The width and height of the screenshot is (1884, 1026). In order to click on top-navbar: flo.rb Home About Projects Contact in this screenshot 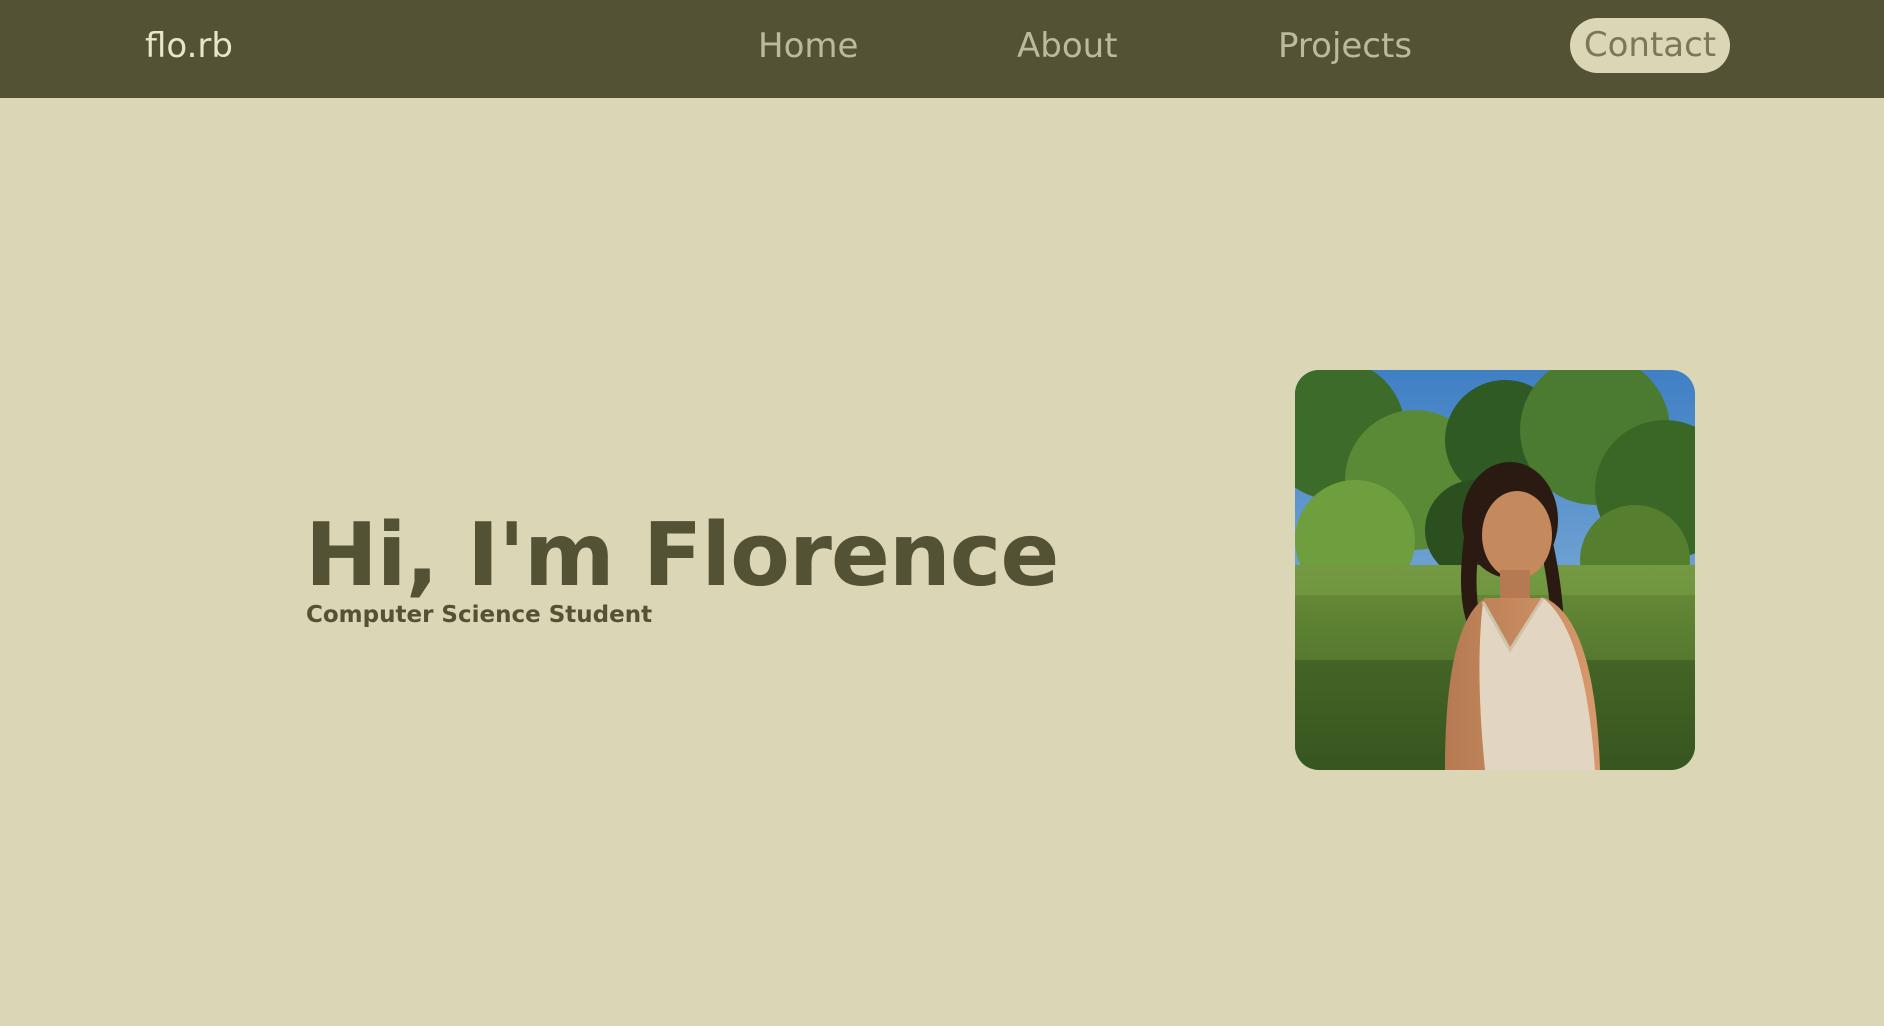, I will do `click(942, 49)`.